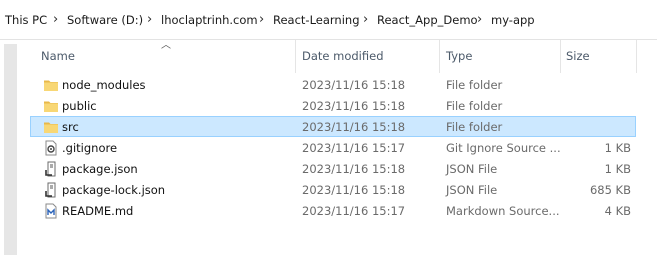  What do you see at coordinates (166, 45) in the screenshot?
I see `sort-ascending-icon: ︿` at bounding box center [166, 45].